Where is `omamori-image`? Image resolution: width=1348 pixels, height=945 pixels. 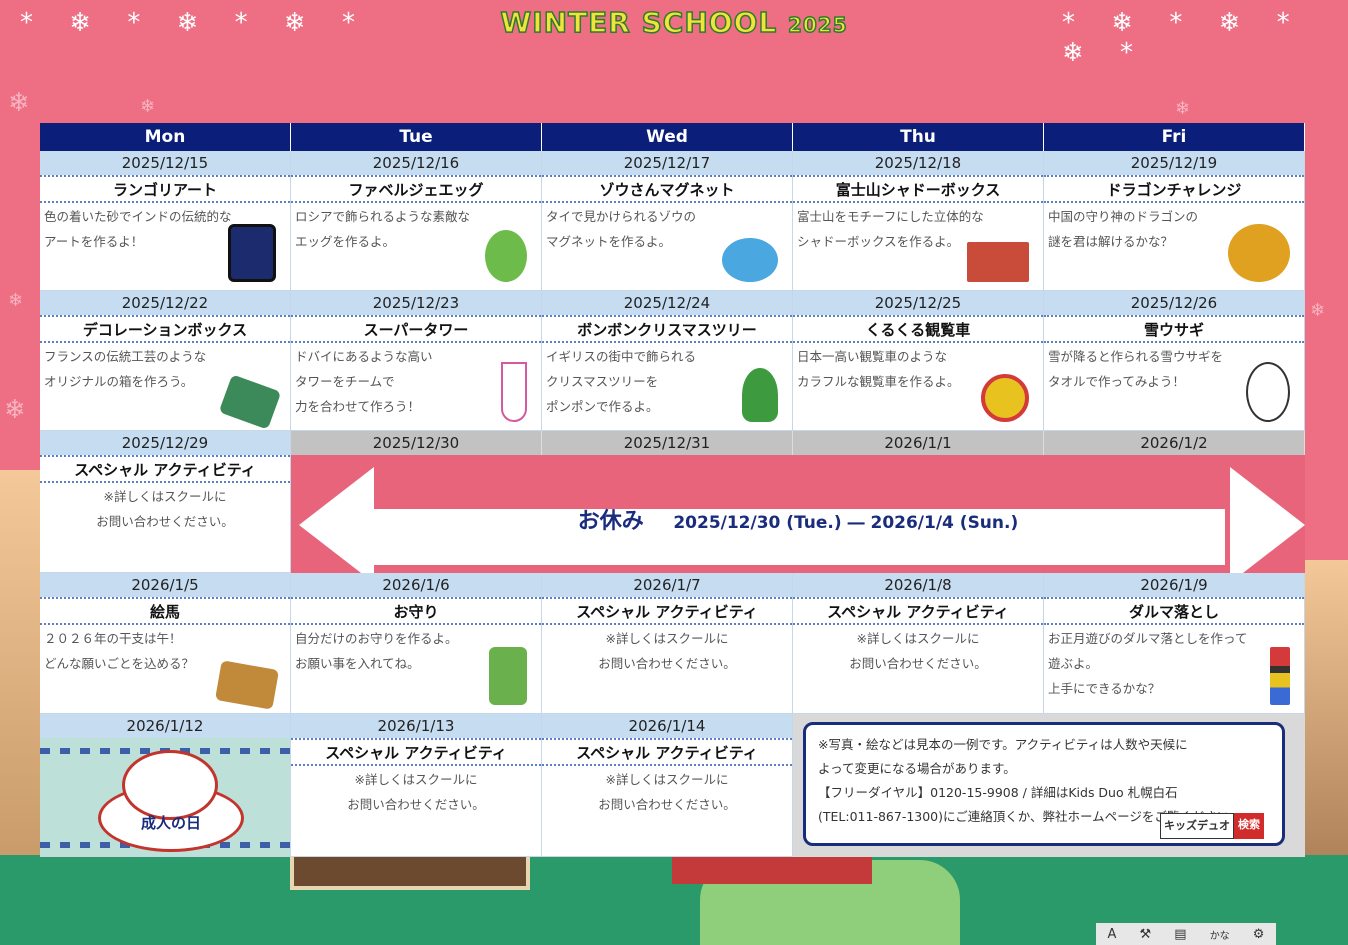 omamori-image is located at coordinates (508, 676).